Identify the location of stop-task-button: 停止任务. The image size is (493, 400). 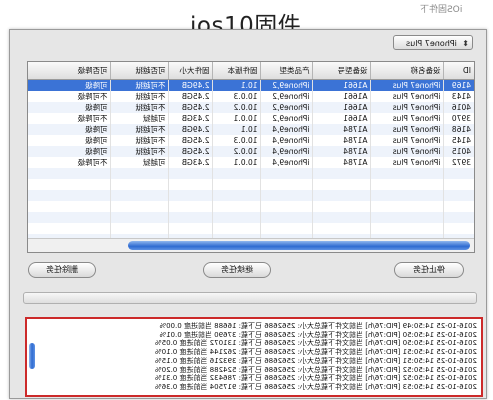
(429, 270).